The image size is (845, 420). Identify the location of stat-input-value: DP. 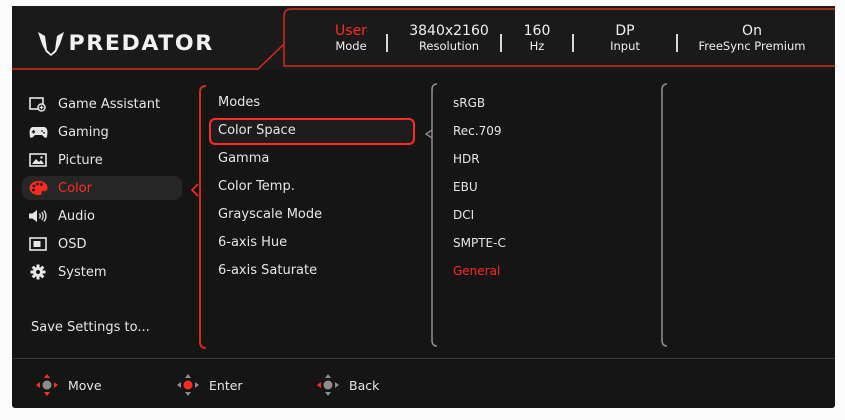
(625, 31).